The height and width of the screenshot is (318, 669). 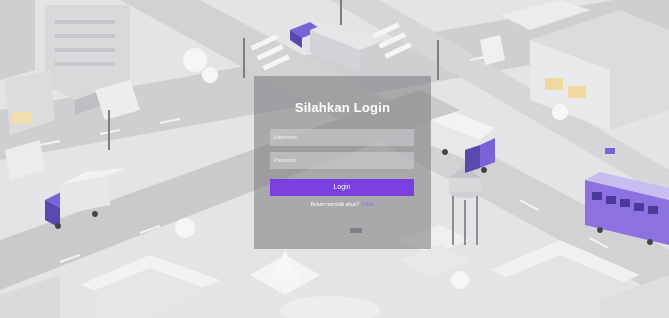 I want to click on password-input, so click(x=342, y=160).